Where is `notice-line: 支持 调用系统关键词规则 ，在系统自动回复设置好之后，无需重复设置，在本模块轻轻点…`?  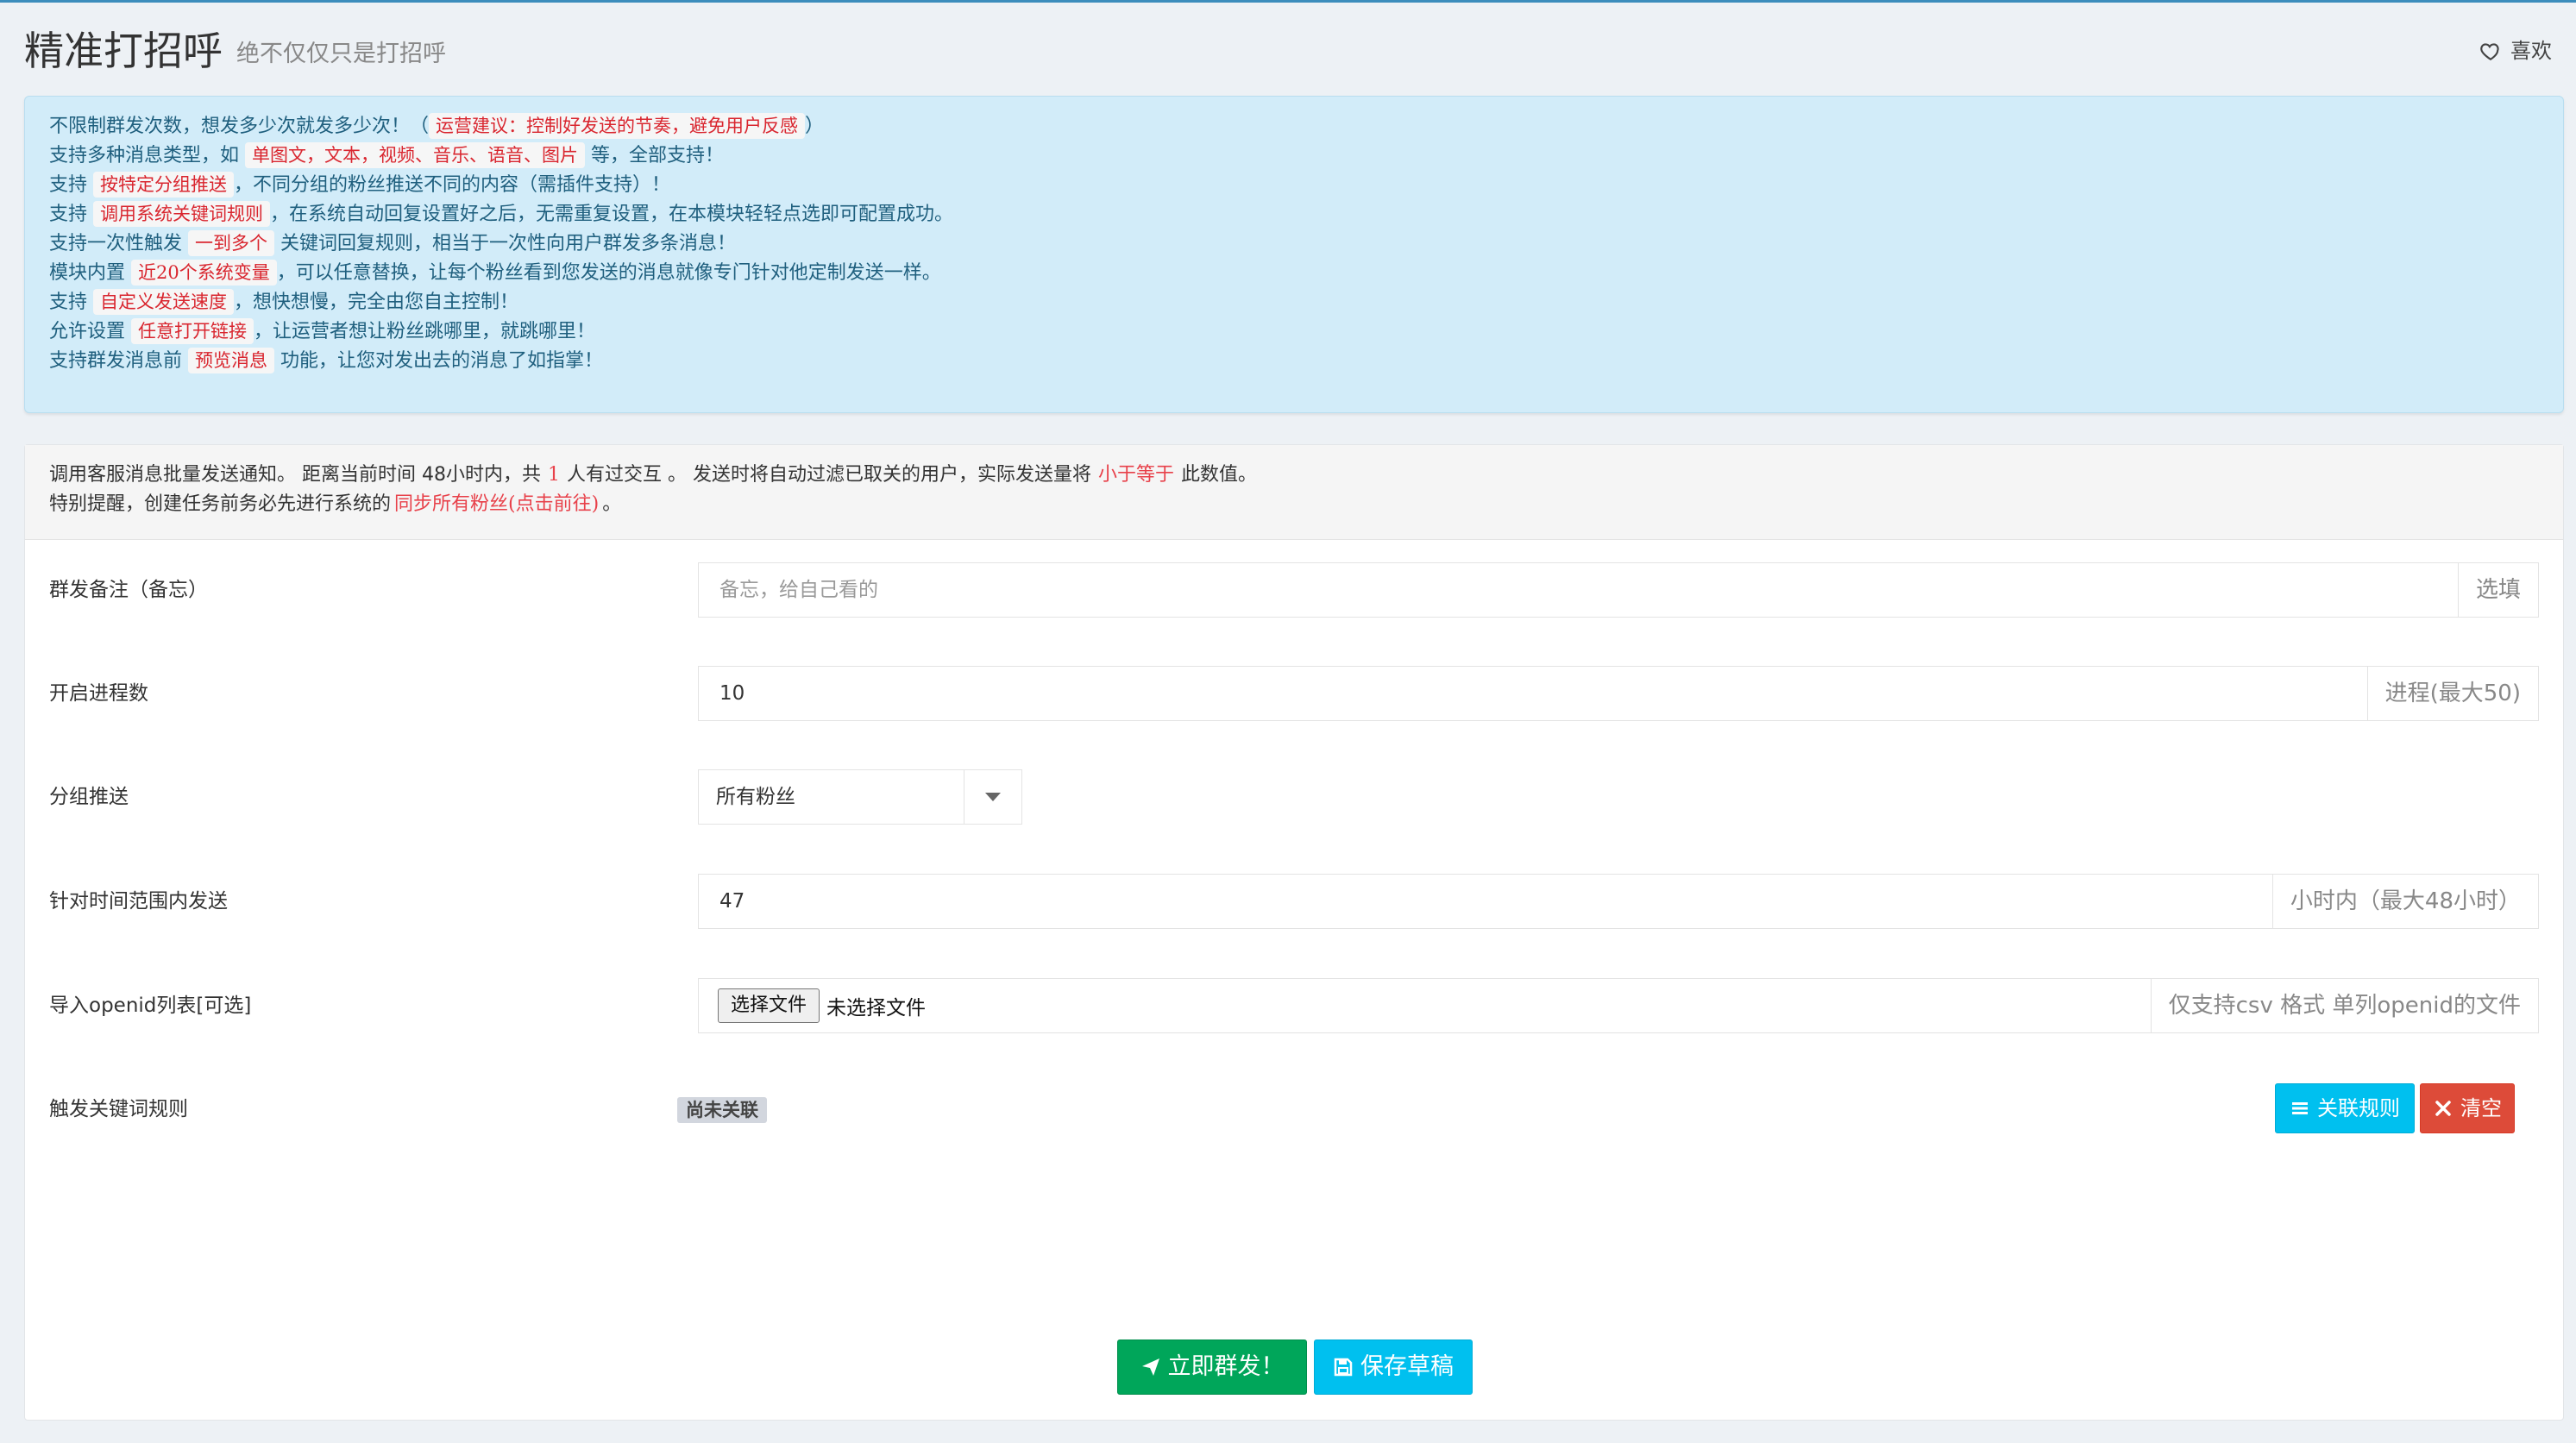
notice-line: 支持 调用系统关键词规则 ，在系统自动回复设置好之后，无需重复设置，在本模块轻轻点… is located at coordinates (1294, 214).